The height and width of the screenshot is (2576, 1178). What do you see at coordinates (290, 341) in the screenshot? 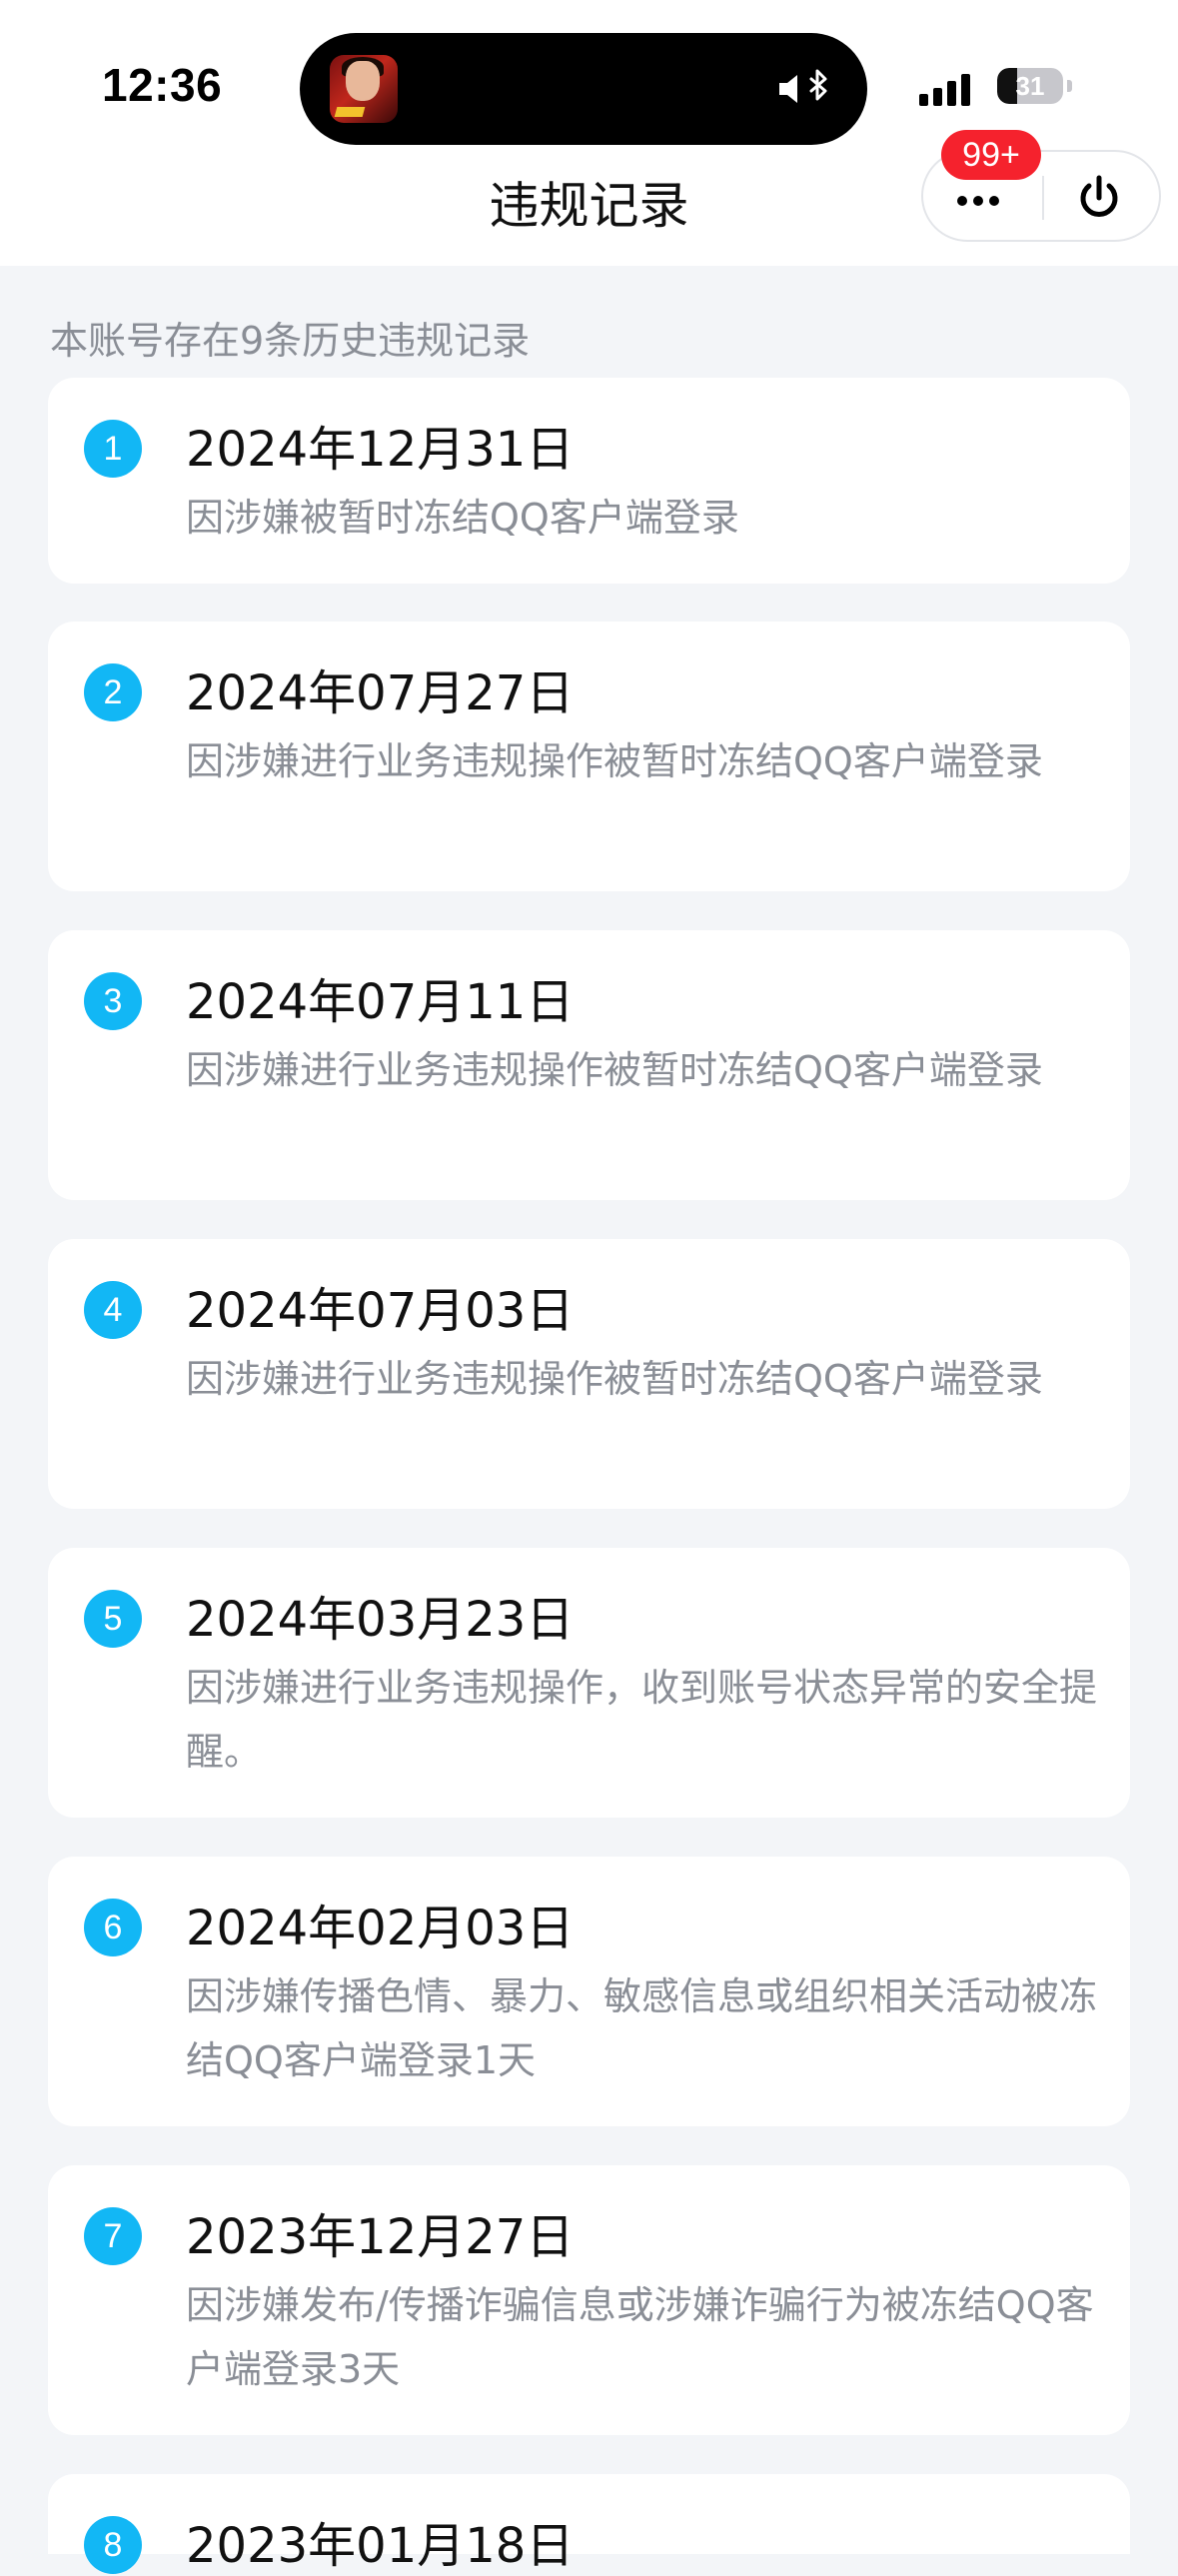
I see `violation-summary: 本账号存在9条历史违规记录` at bounding box center [290, 341].